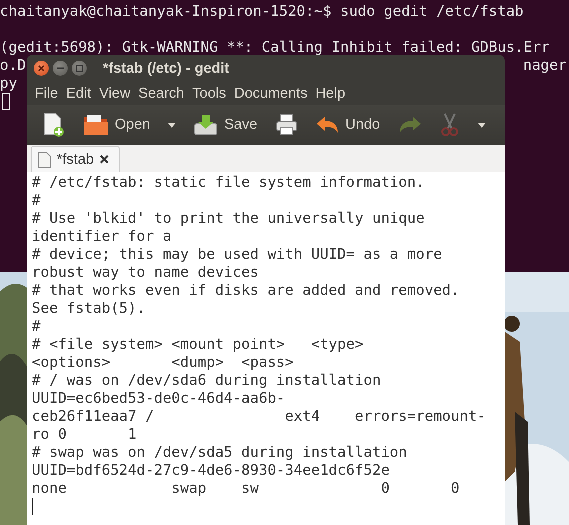 This screenshot has width=569, height=525. Describe the element at coordinates (60, 68) in the screenshot. I see `minimize-icon` at that location.